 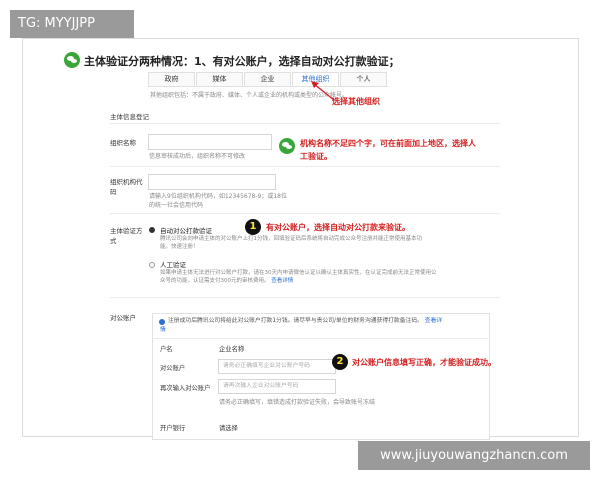 I want to click on section-title: 主体信息登记, so click(x=129, y=117).